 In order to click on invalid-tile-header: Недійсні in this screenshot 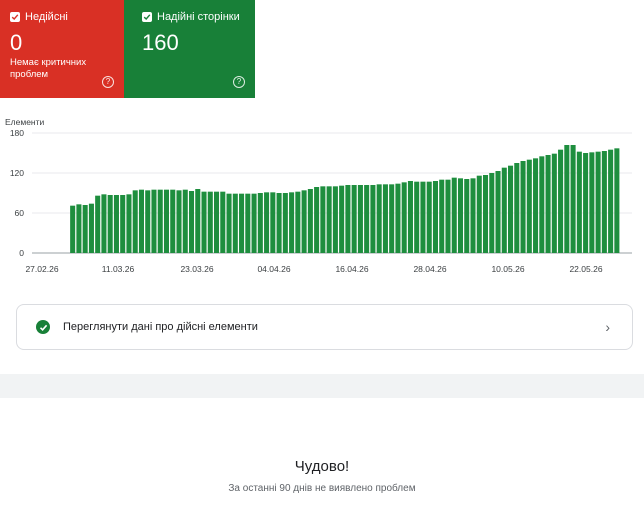, I will do `click(39, 17)`.